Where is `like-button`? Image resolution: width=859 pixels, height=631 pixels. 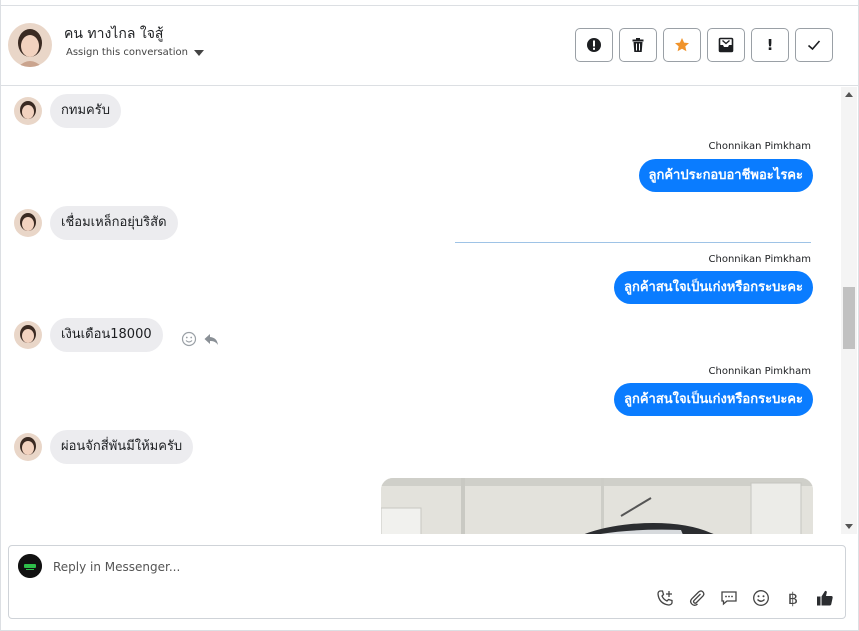
like-button is located at coordinates (825, 598).